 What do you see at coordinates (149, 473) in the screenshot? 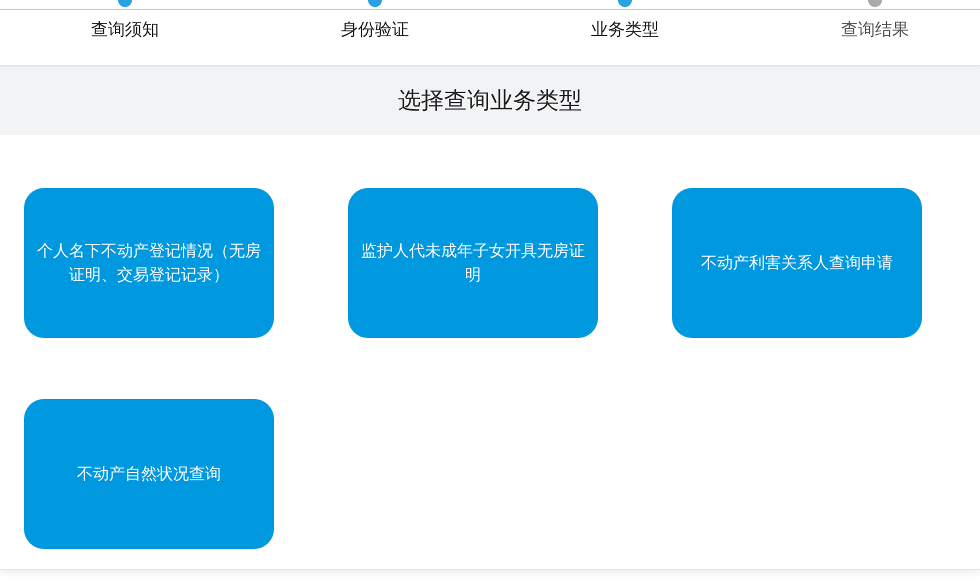
I see `business-type-button: 不动产自然状况查询` at bounding box center [149, 473].